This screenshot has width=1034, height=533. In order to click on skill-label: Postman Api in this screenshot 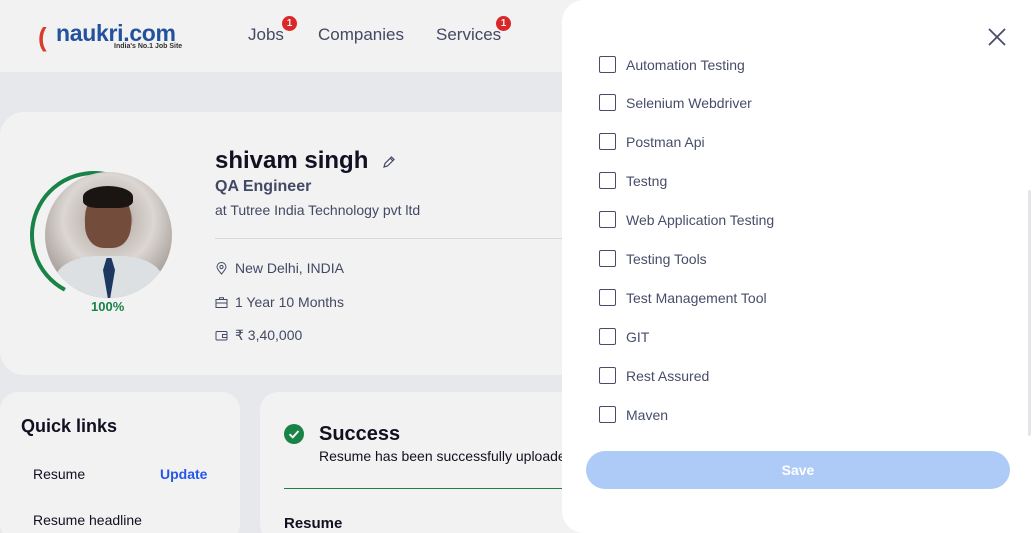, I will do `click(665, 141)`.